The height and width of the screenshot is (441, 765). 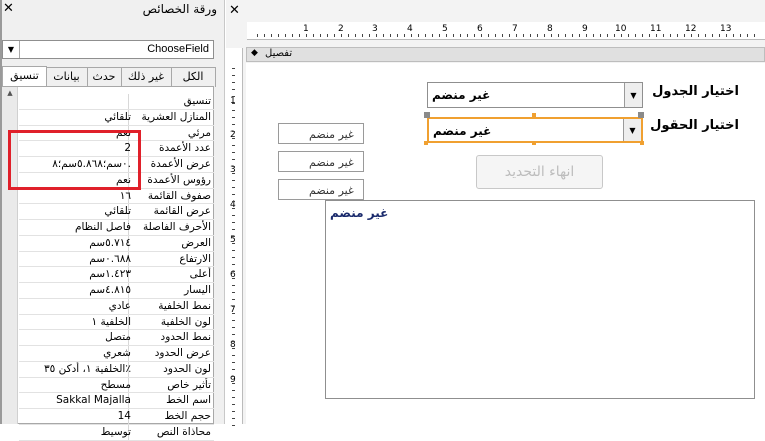 What do you see at coordinates (108, 49) in the screenshot?
I see `object-selector-combo: ▼ ChooseField` at bounding box center [108, 49].